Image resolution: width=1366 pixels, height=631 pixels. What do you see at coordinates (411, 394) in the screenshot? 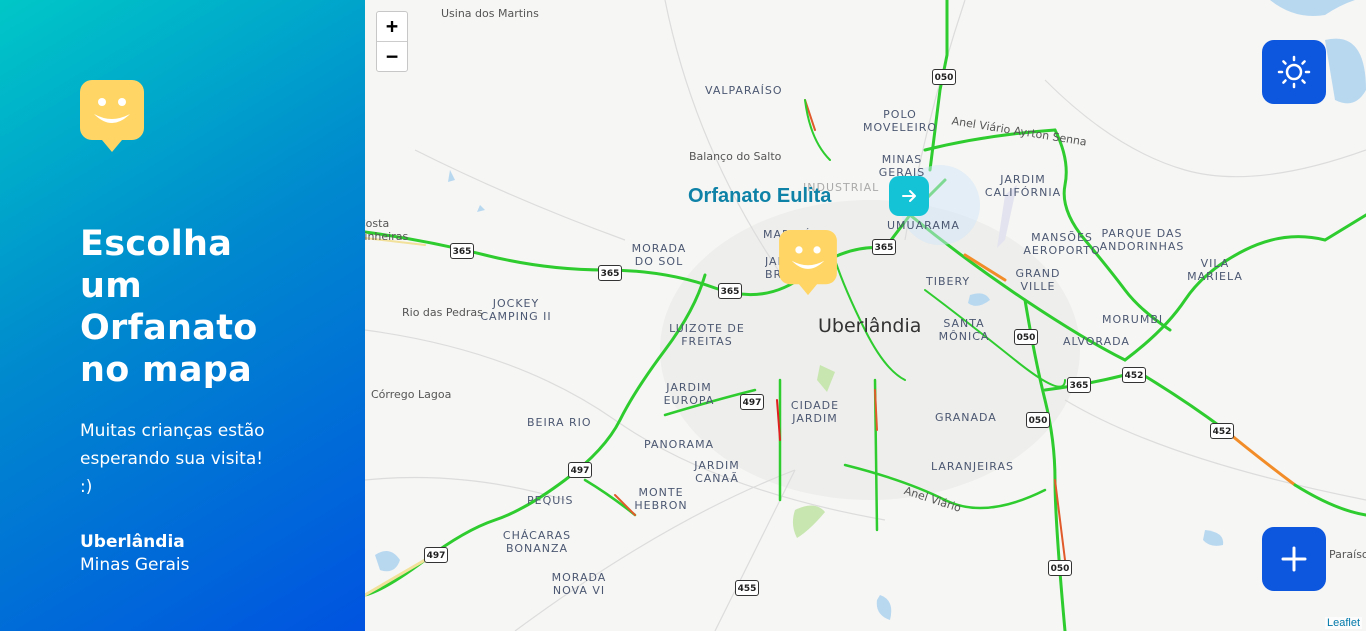
I see `map-label: Córrego Lagoa` at bounding box center [411, 394].